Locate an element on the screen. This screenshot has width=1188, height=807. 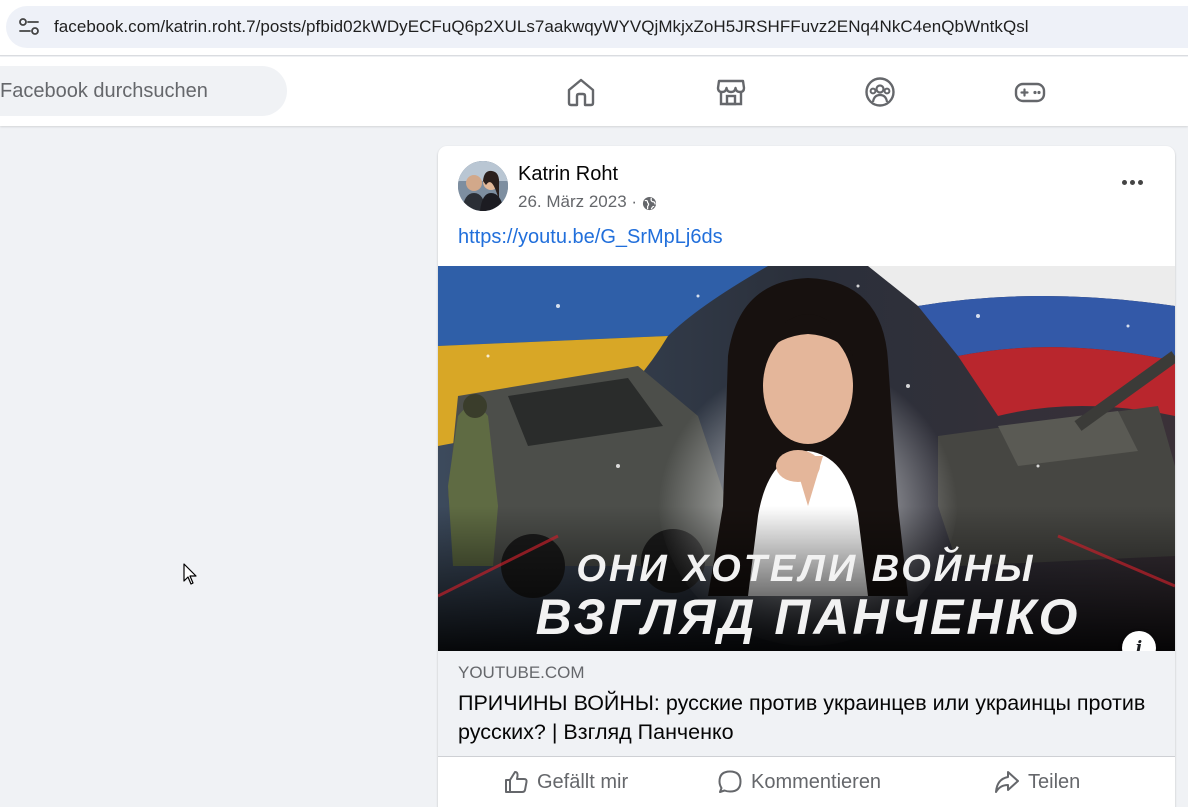
like-label: Gefällt mir is located at coordinates (583, 781).